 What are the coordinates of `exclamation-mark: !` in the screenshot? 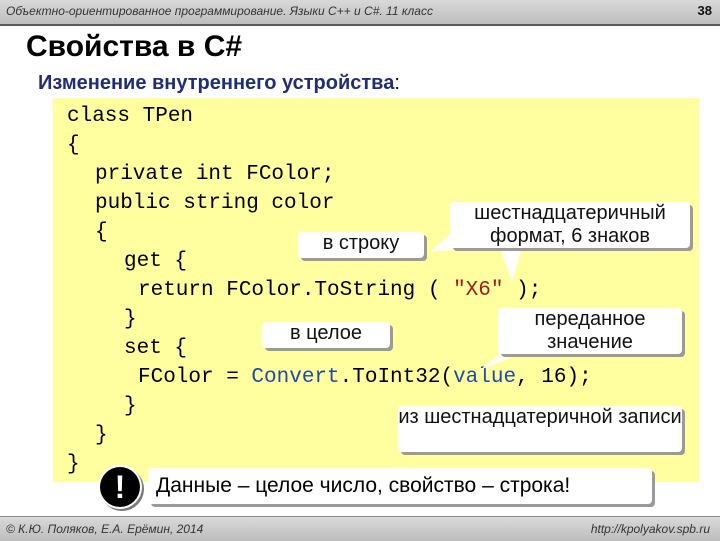 It's located at (120, 487).